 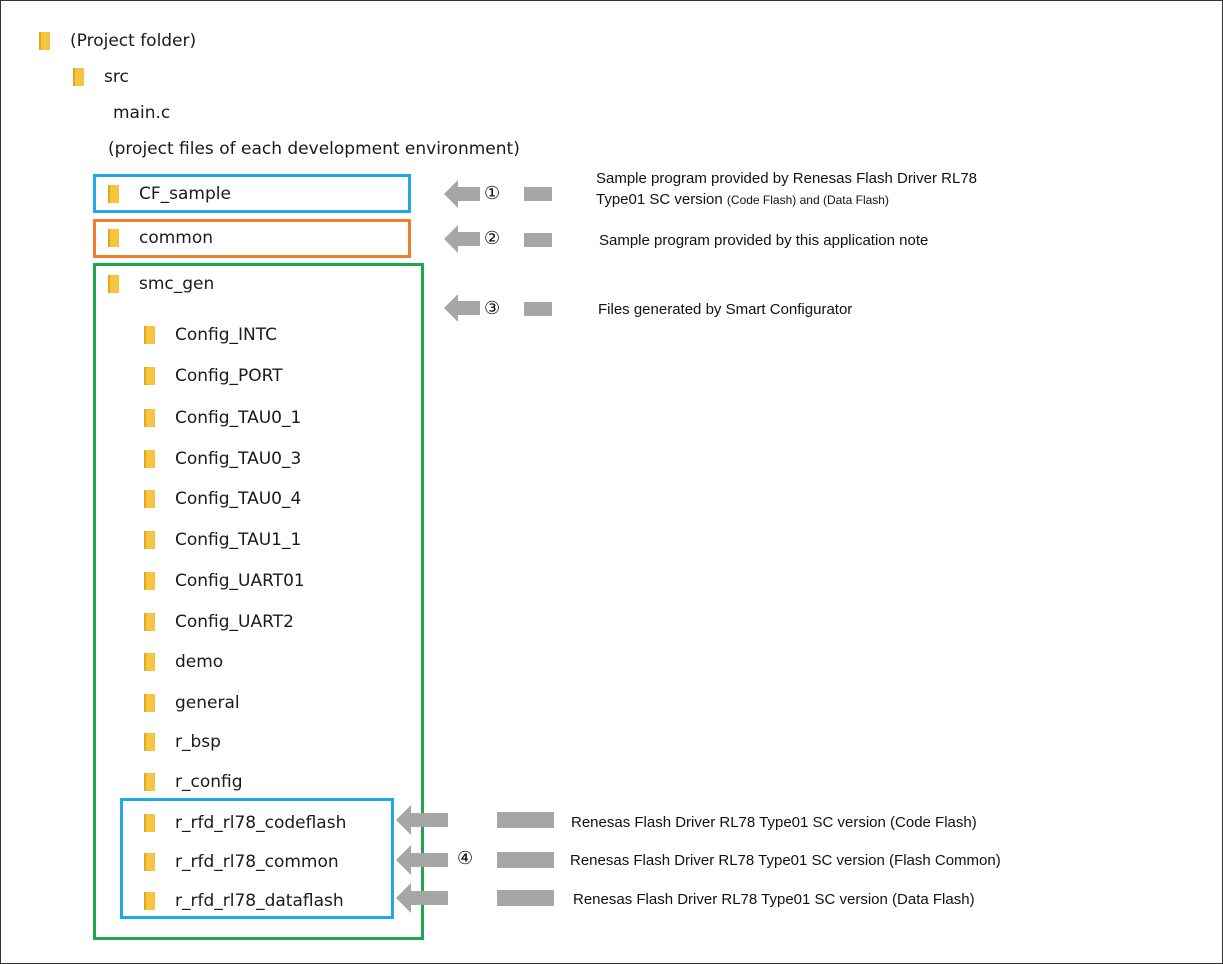 I want to click on note-3: Files generated by Smart Configurator, so click(x=725, y=309).